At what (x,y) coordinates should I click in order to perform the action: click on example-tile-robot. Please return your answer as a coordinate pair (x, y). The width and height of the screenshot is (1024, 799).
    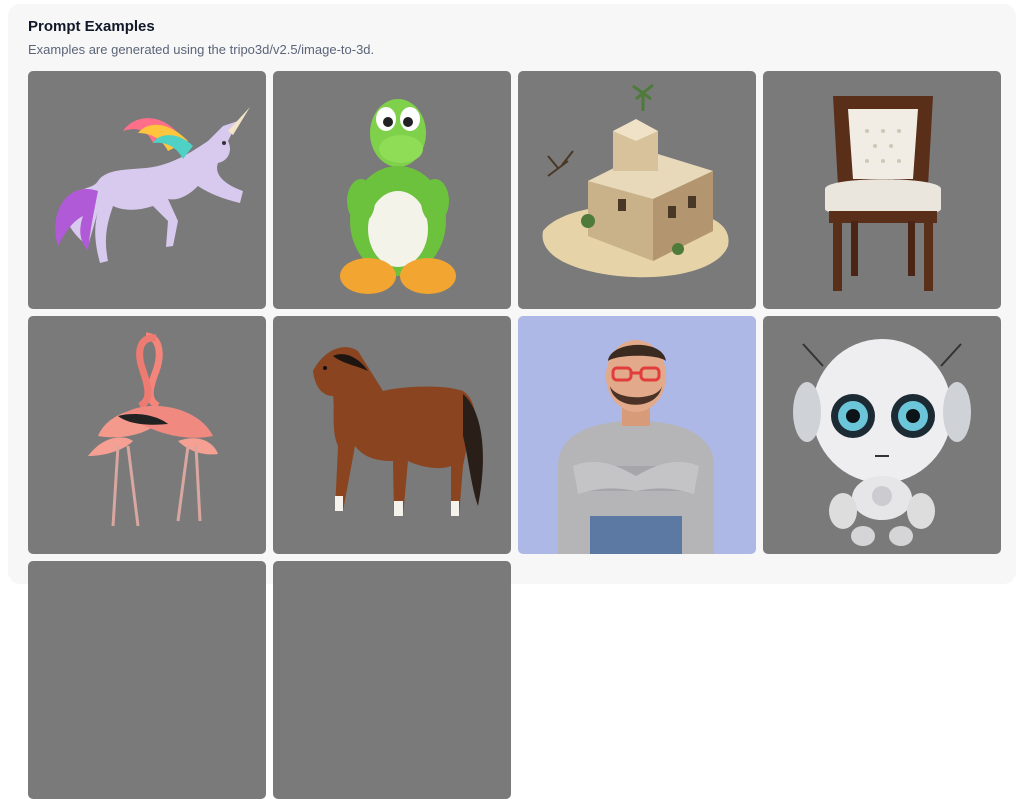
    Looking at the image, I should click on (882, 435).